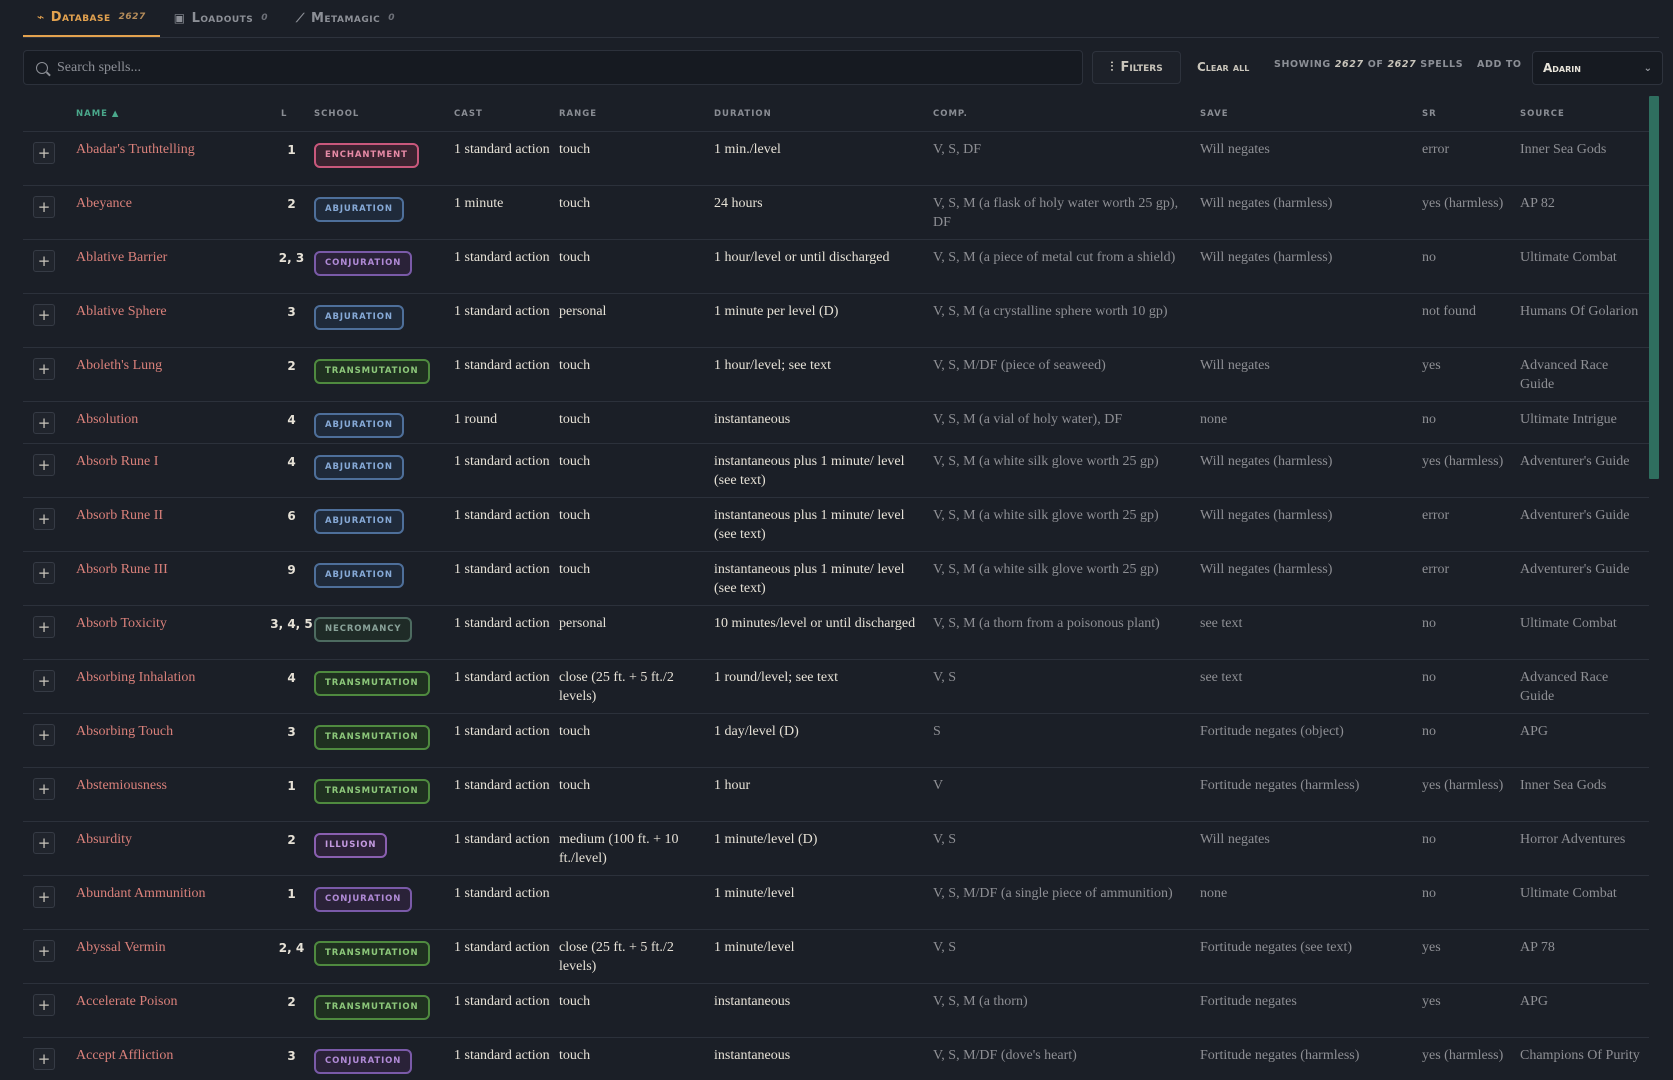 This screenshot has height=1080, width=1673. What do you see at coordinates (345, 18) in the screenshot?
I see `tab-metamagic: ⟋ Metamagic 0` at bounding box center [345, 18].